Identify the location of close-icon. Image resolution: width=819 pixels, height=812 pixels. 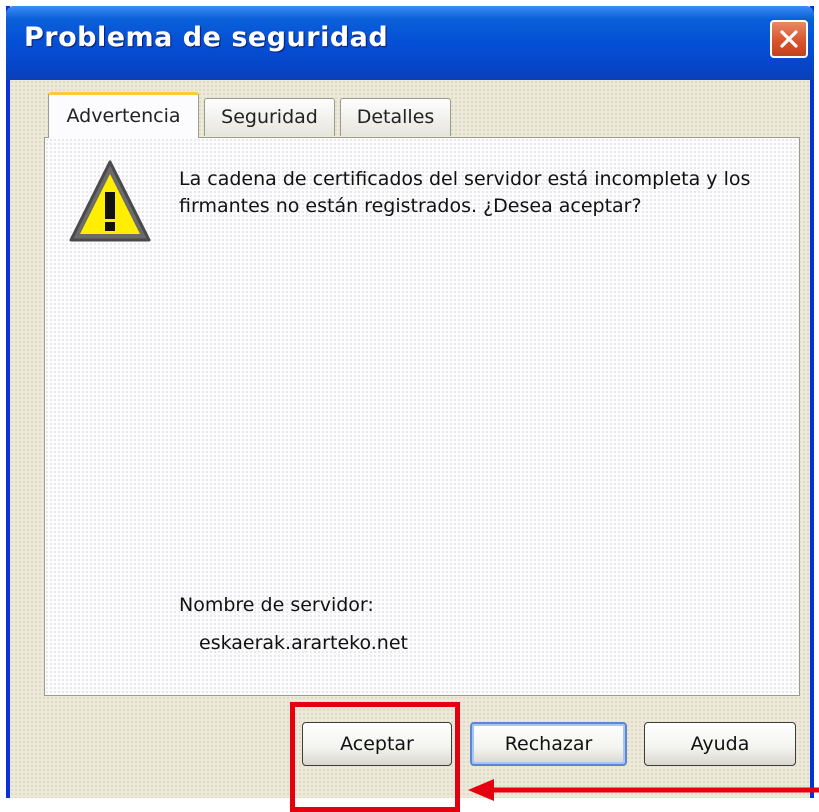
(789, 39).